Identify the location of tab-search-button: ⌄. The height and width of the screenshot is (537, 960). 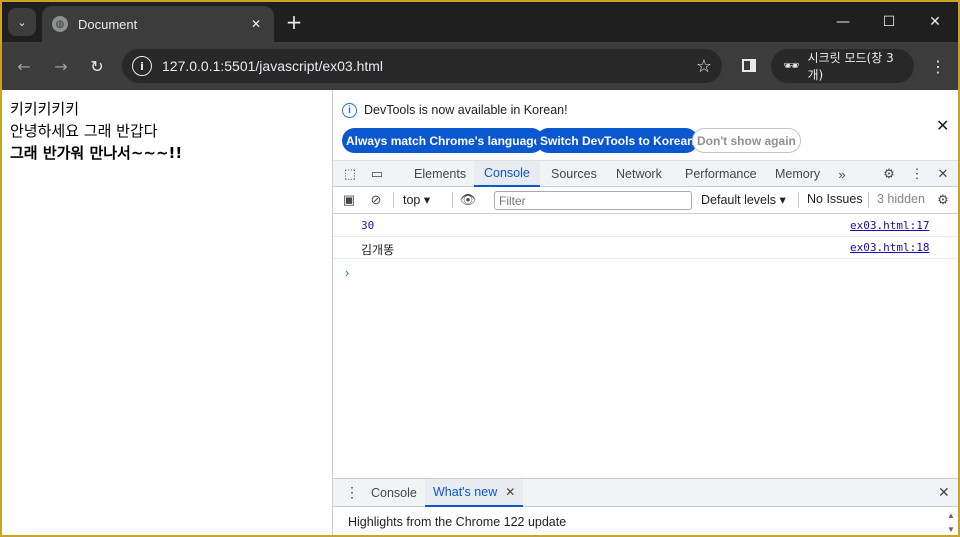
(22, 22).